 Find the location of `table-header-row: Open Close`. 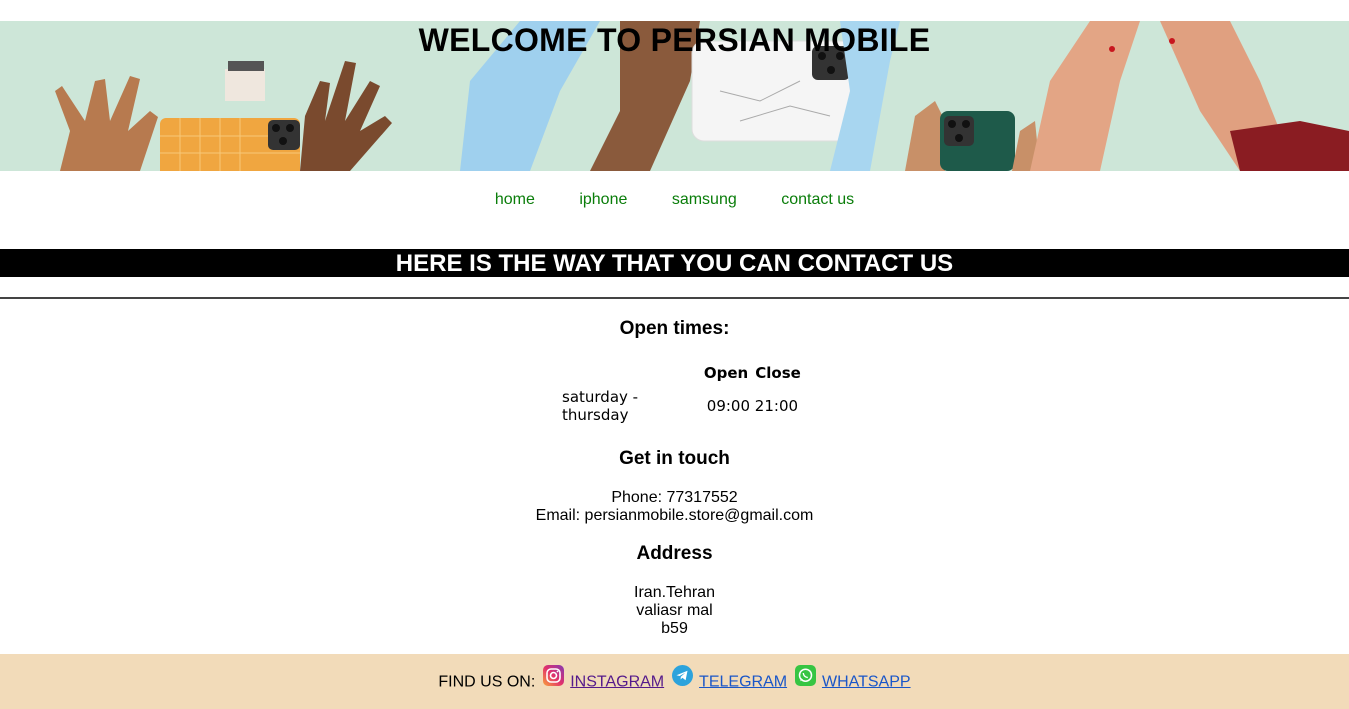

table-header-row: Open Close is located at coordinates (681, 376).